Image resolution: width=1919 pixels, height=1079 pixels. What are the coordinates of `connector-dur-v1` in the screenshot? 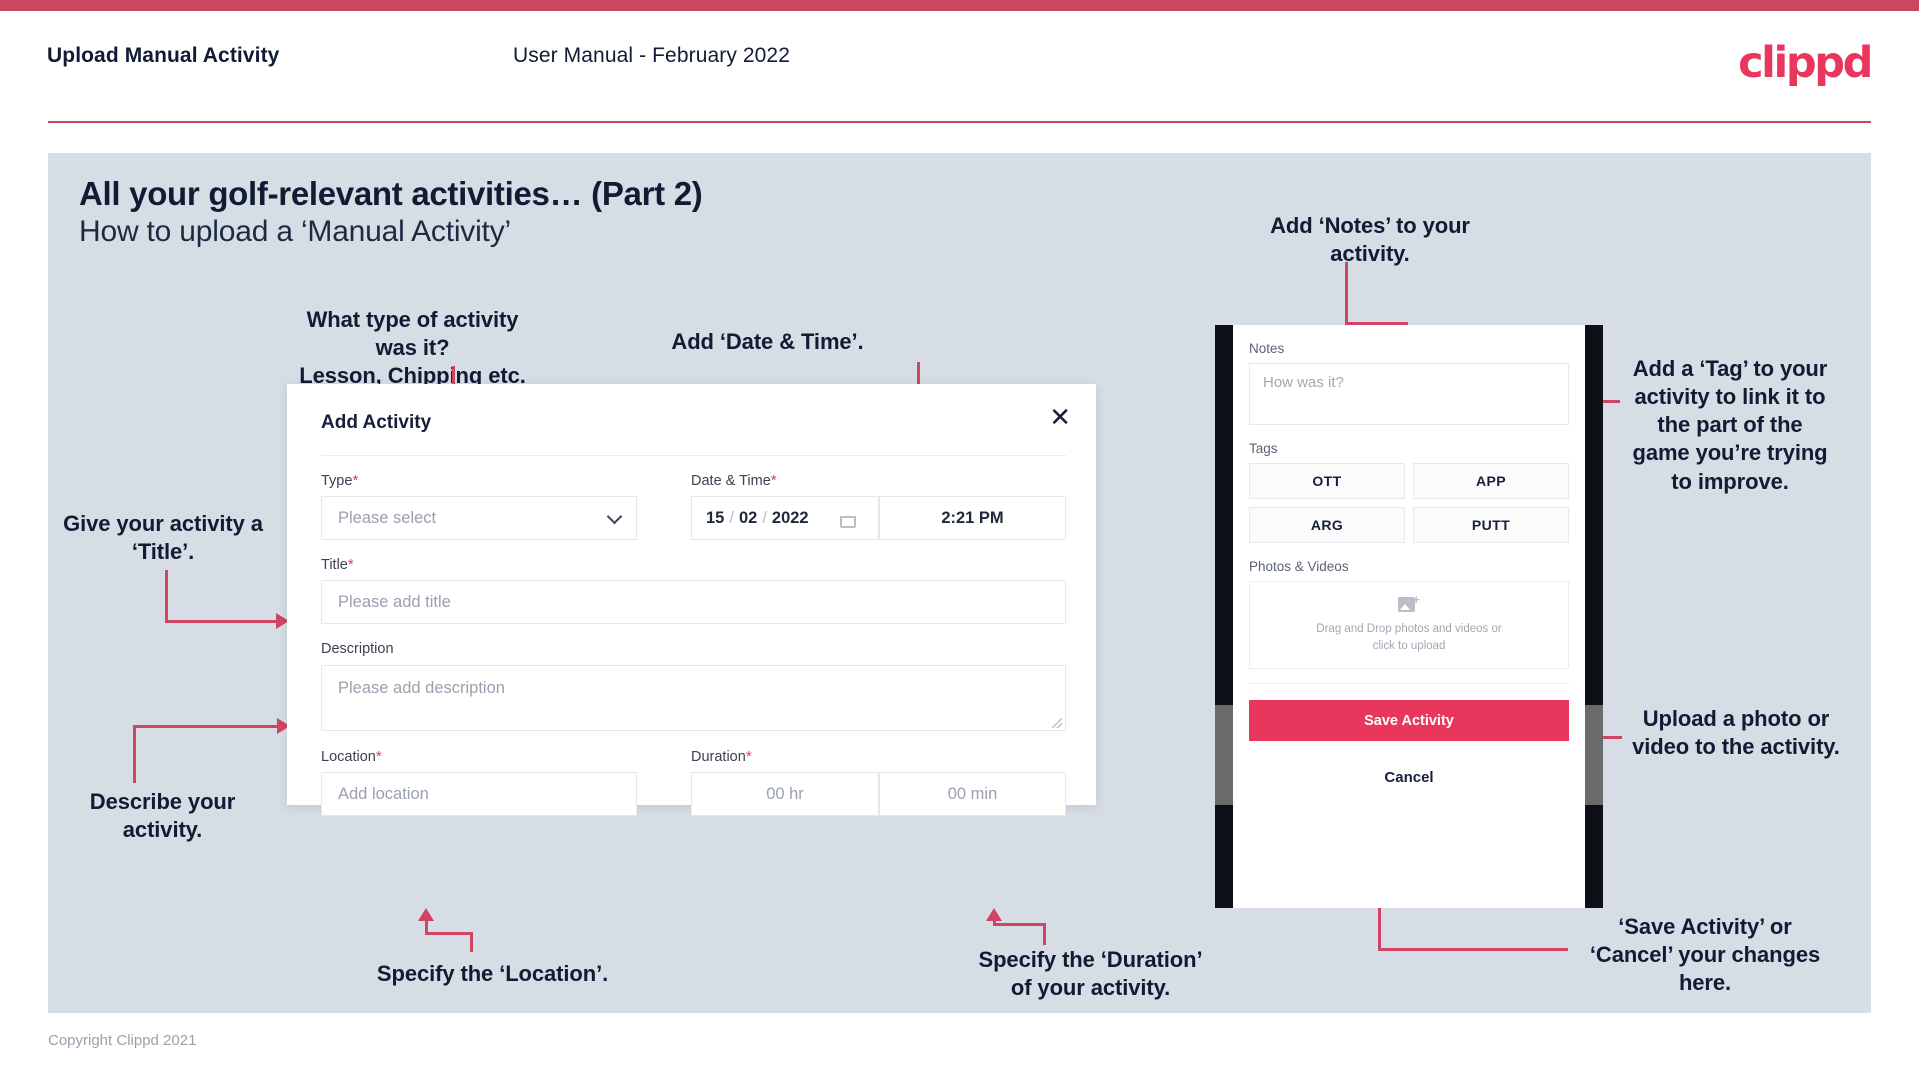 It's located at (1044, 934).